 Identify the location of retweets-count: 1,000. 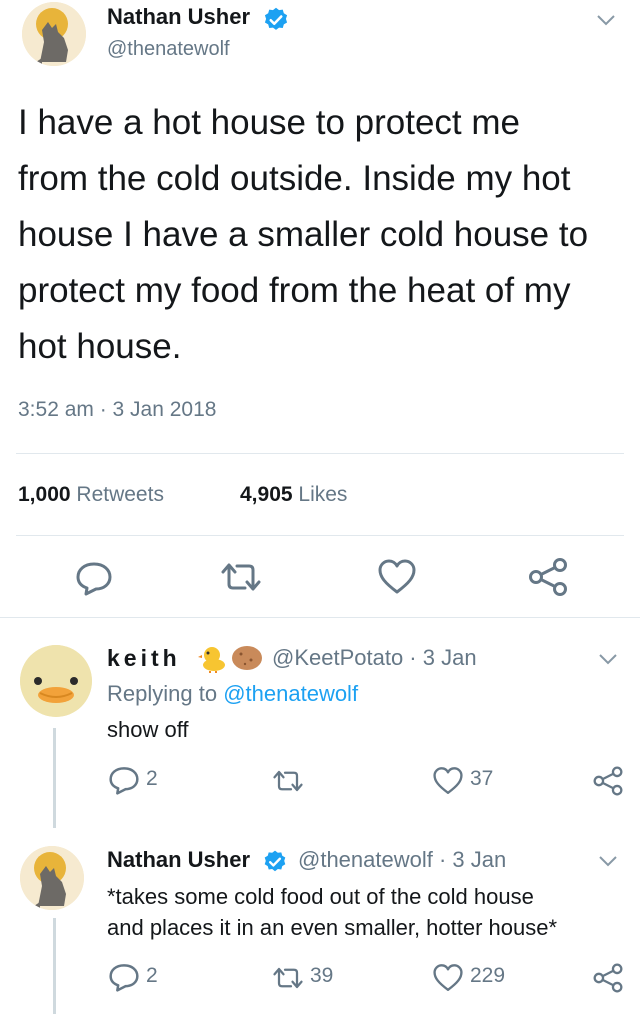
(44, 494).